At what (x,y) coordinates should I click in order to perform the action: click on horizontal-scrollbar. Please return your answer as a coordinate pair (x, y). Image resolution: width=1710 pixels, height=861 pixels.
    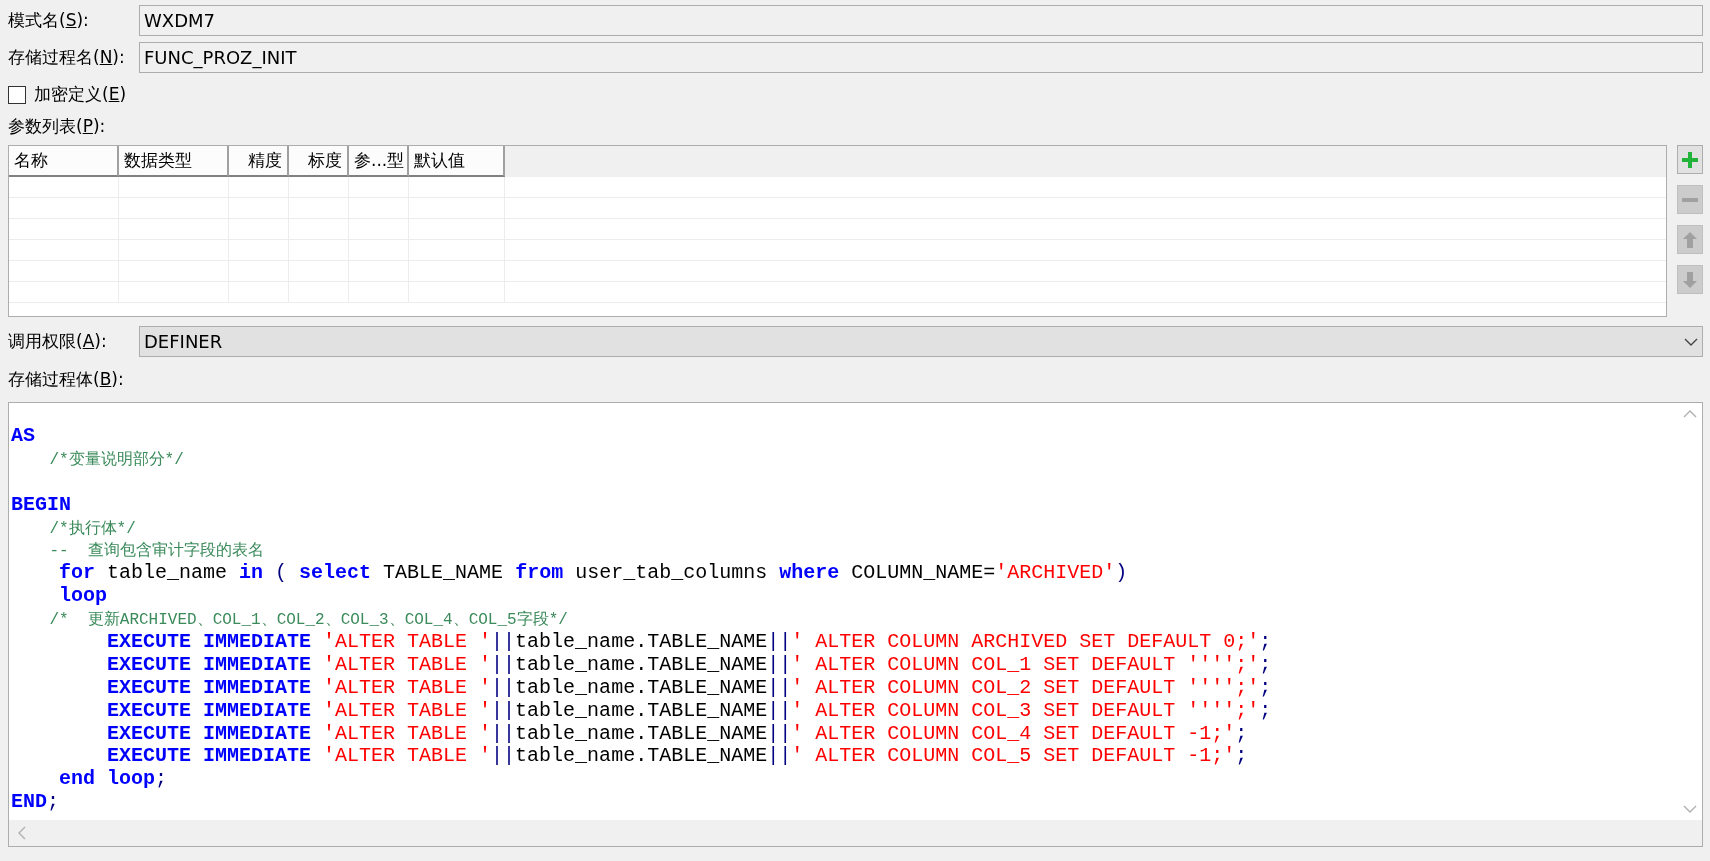
    Looking at the image, I should click on (855, 833).